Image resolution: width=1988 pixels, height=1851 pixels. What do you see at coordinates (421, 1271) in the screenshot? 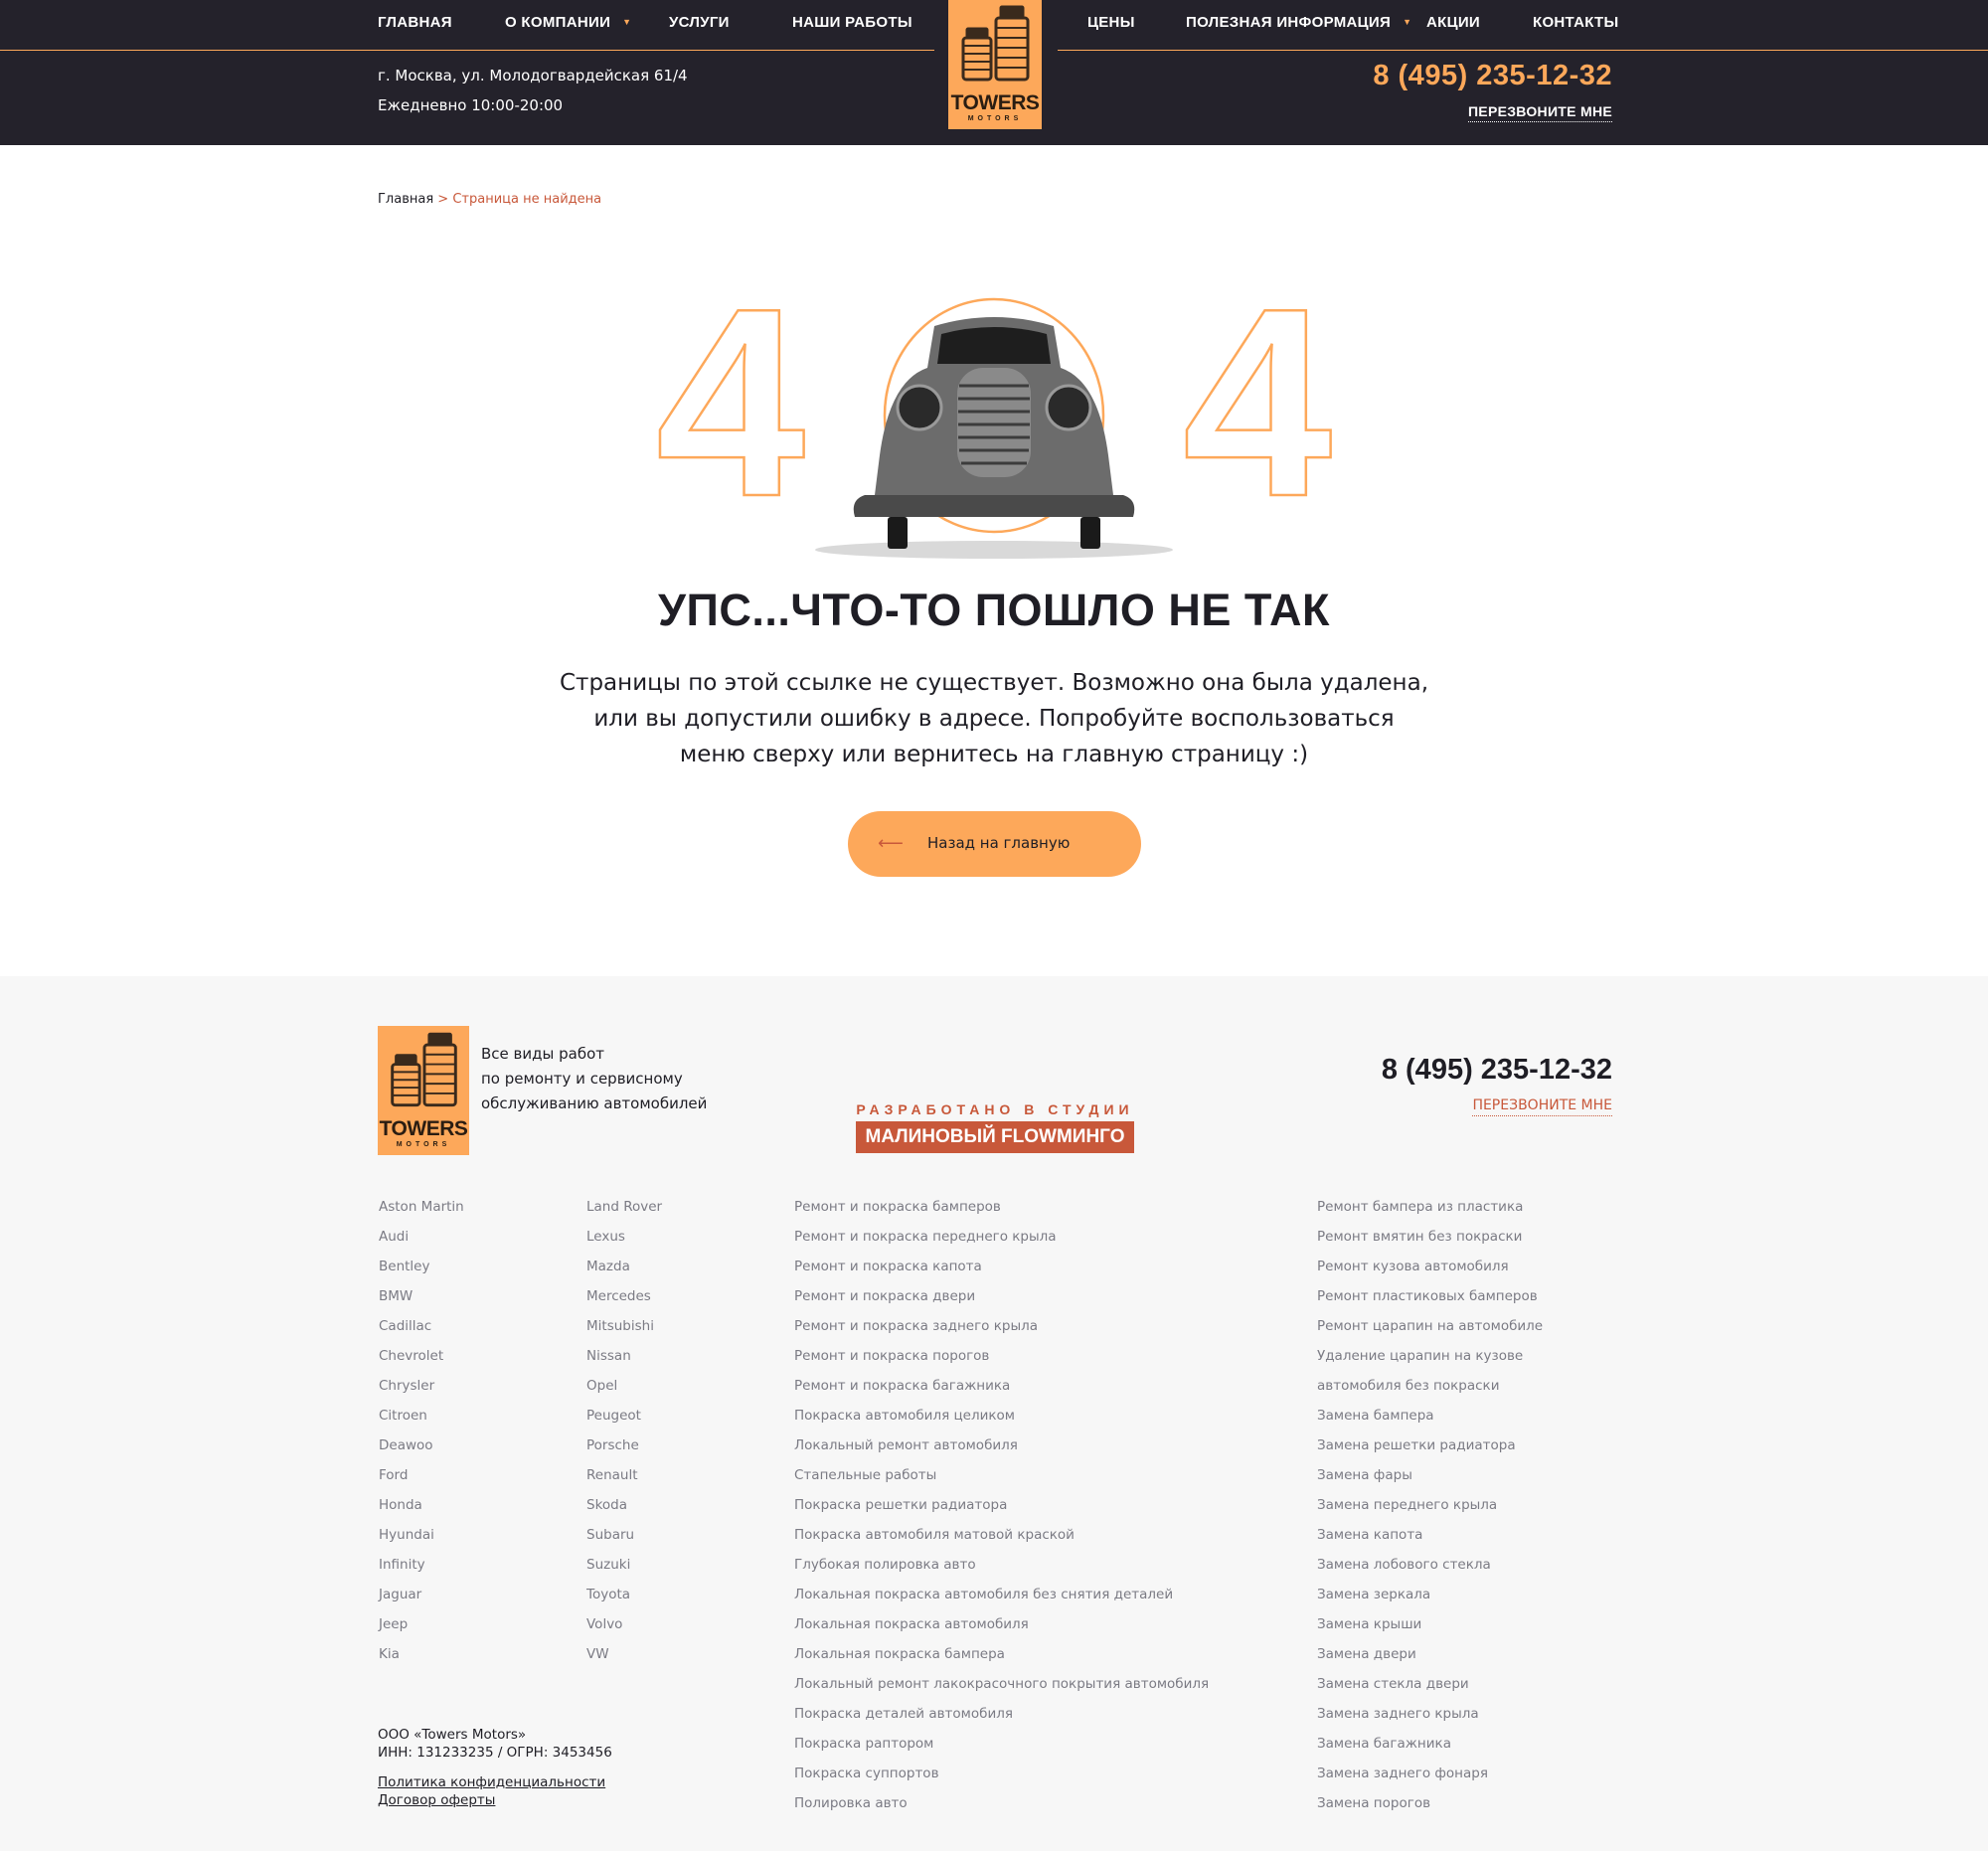
I see `brand-link: Bentley` at bounding box center [421, 1271].